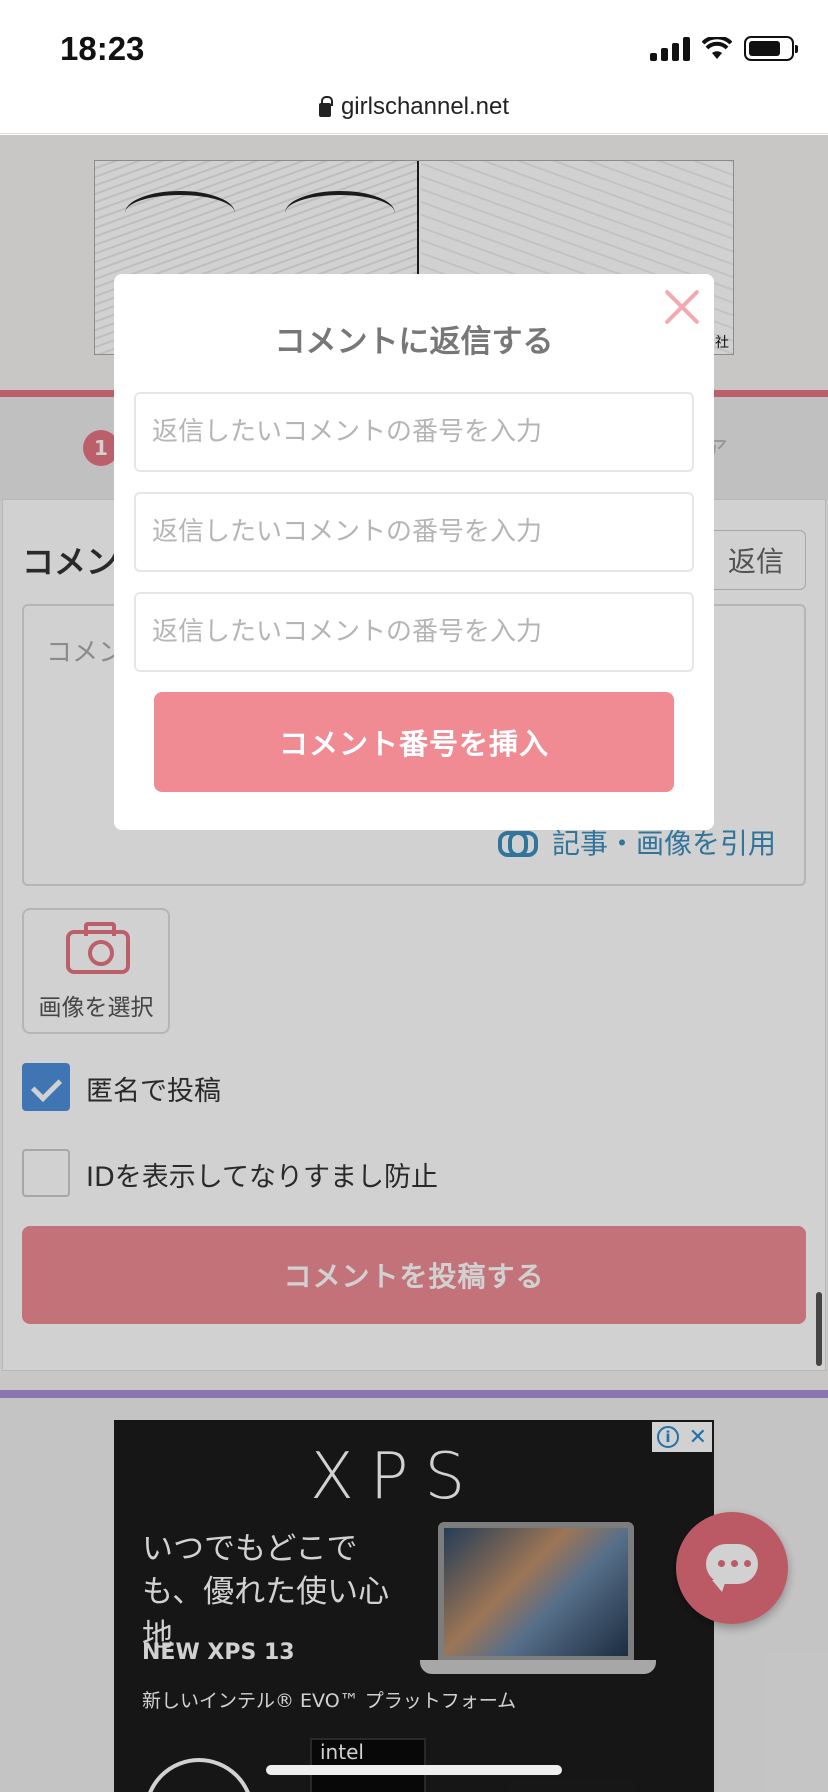  I want to click on url-text: girlschannel.net, so click(425, 106).